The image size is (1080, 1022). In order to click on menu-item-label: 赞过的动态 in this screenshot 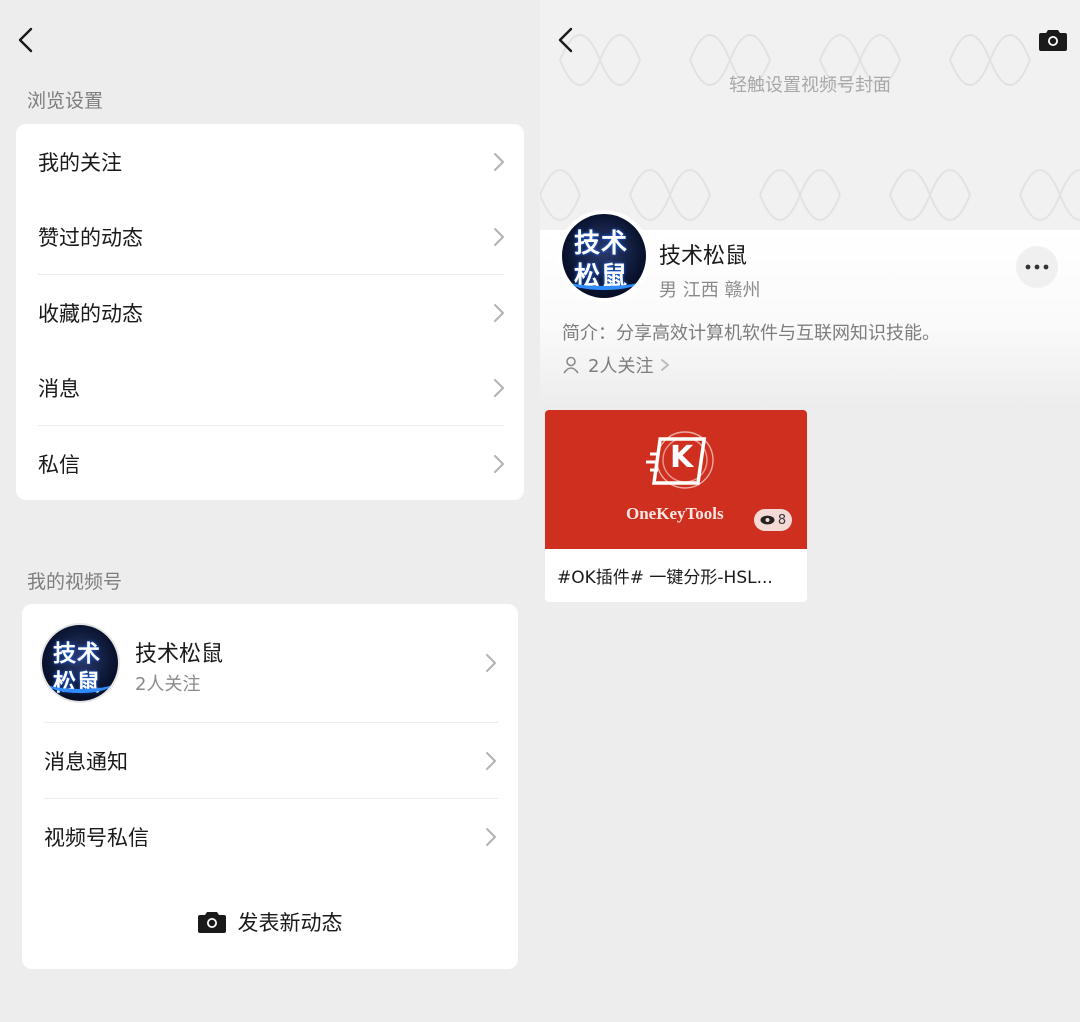, I will do `click(90, 237)`.